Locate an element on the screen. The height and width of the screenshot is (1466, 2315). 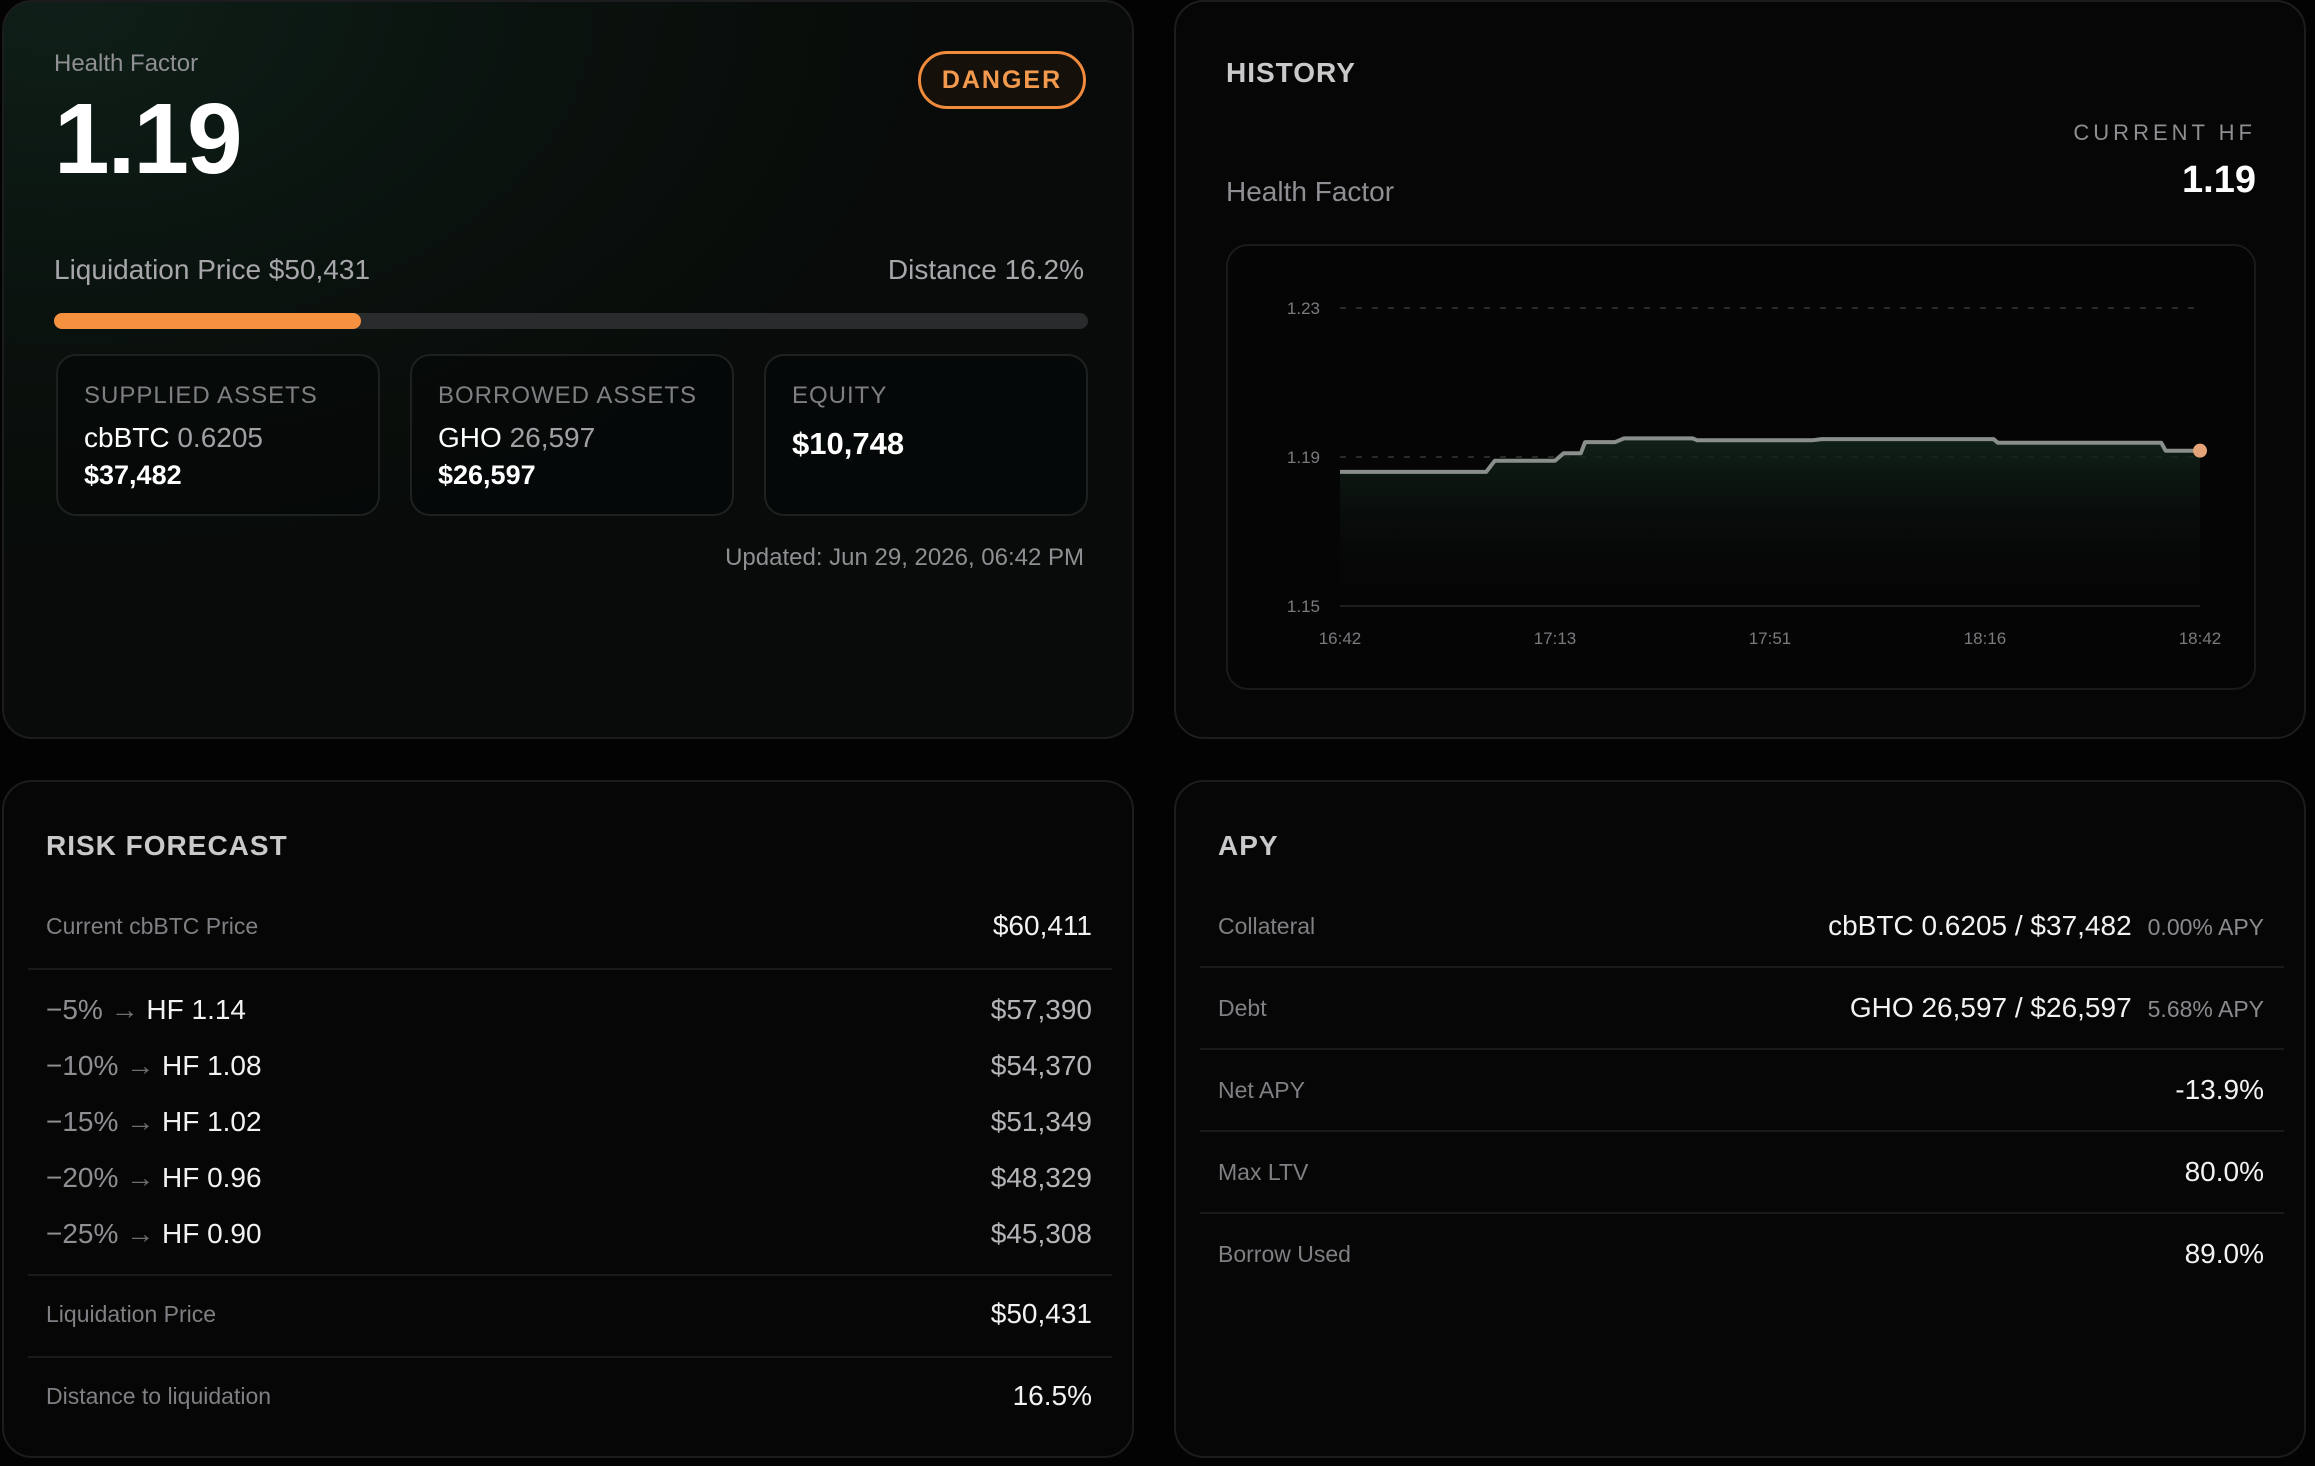
supplied-assets-title: SUPPLIED ASSETS is located at coordinates (201, 395).